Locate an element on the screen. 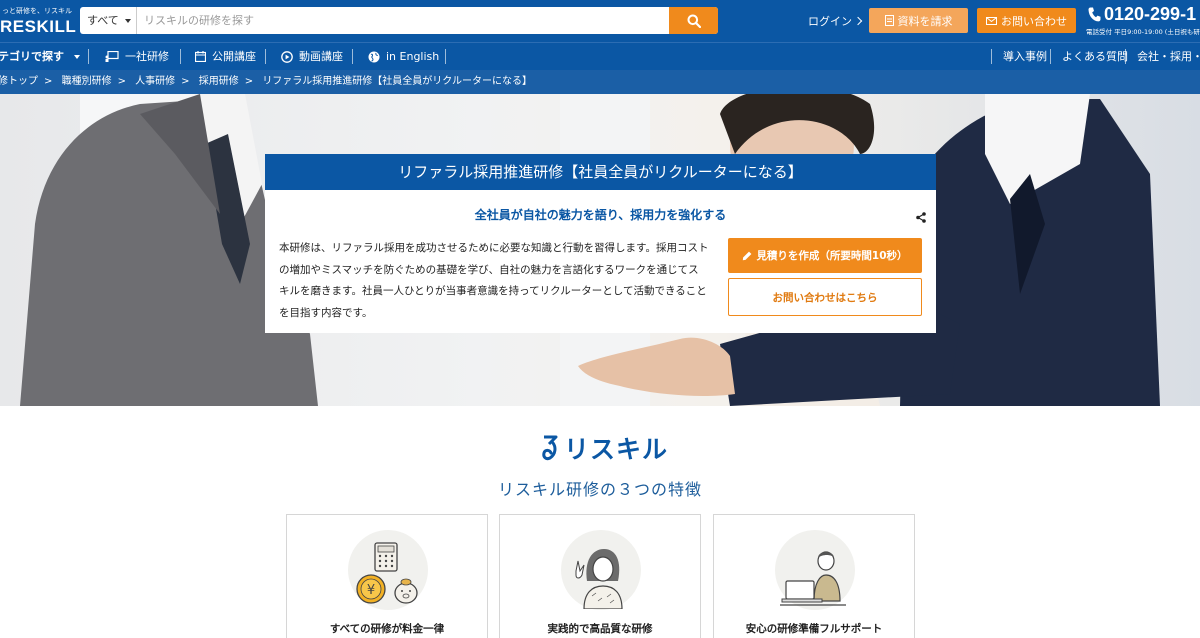  calculator-coins-icon: ¥ is located at coordinates (387, 573).